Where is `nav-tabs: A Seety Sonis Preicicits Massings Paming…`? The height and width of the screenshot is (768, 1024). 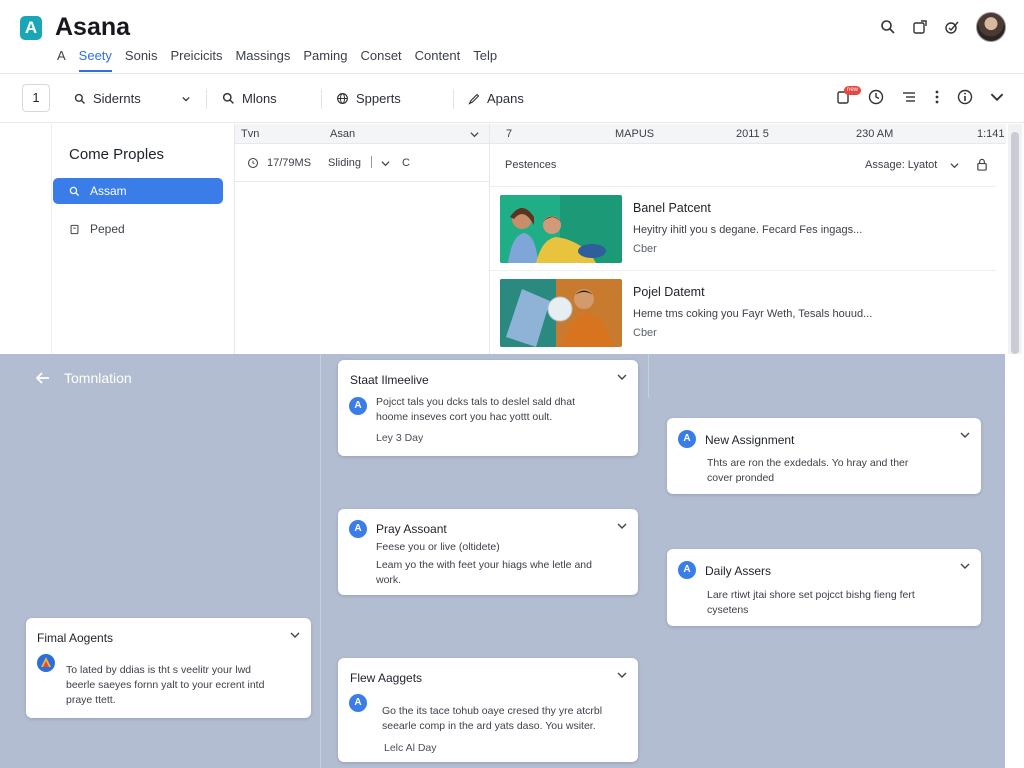
nav-tabs: A Seety Sonis Preicicits Massings Paming… is located at coordinates (277, 60).